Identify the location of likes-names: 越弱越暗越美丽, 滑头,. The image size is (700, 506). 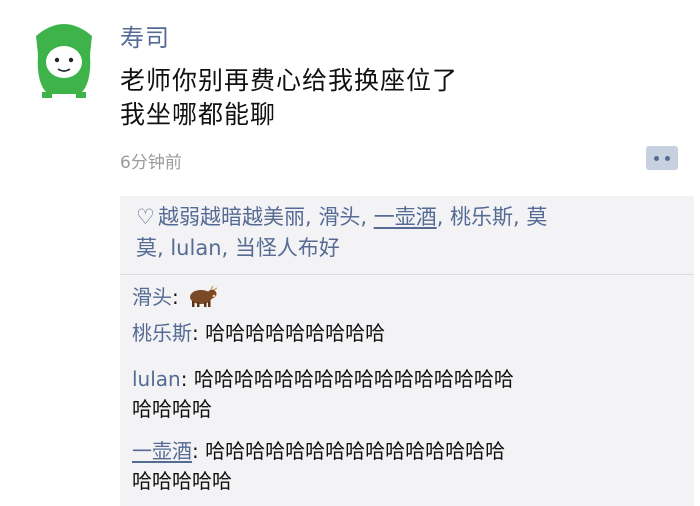
(266, 217).